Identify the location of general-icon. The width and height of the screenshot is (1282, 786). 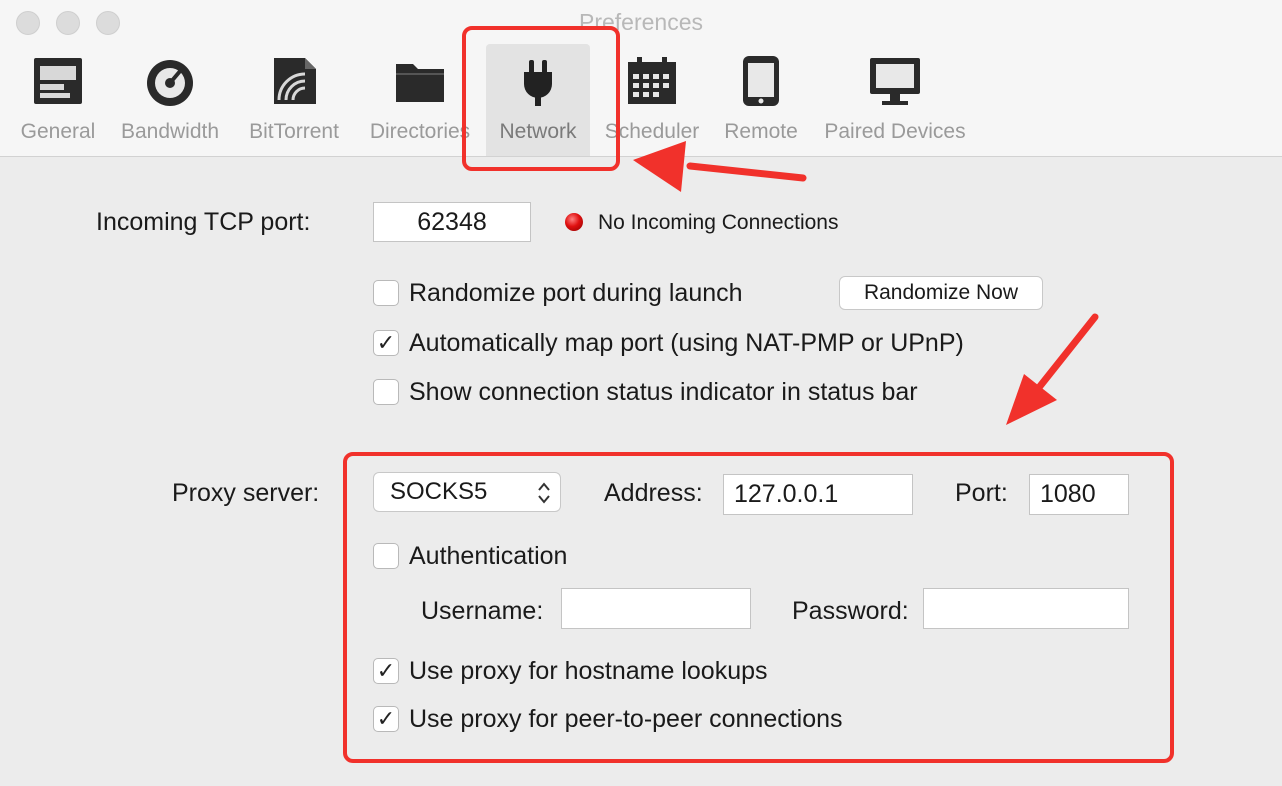
(58, 81).